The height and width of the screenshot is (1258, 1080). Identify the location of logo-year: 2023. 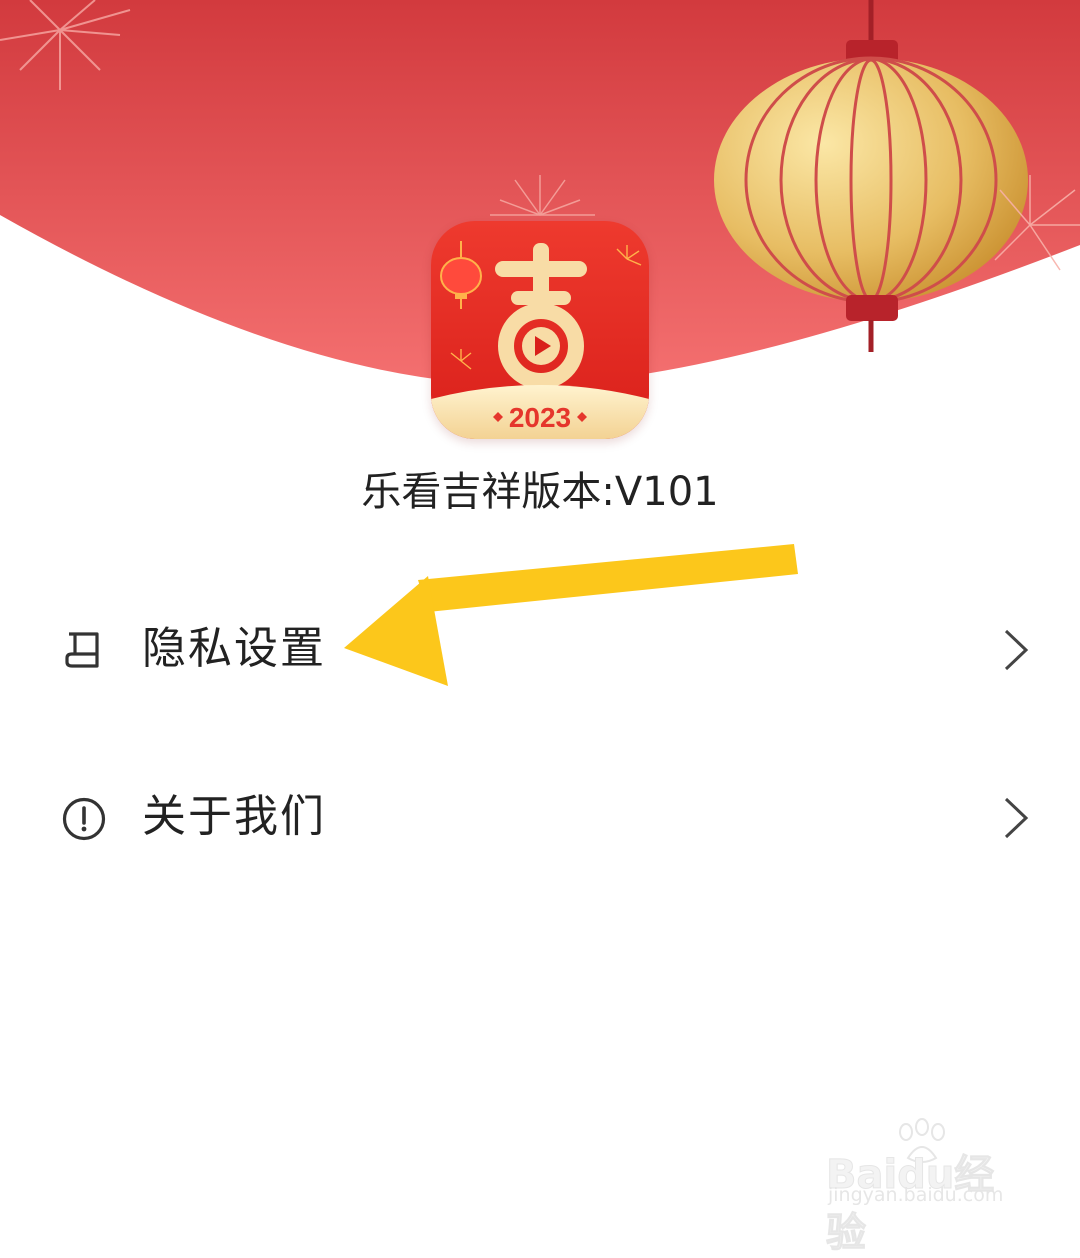
(540, 417).